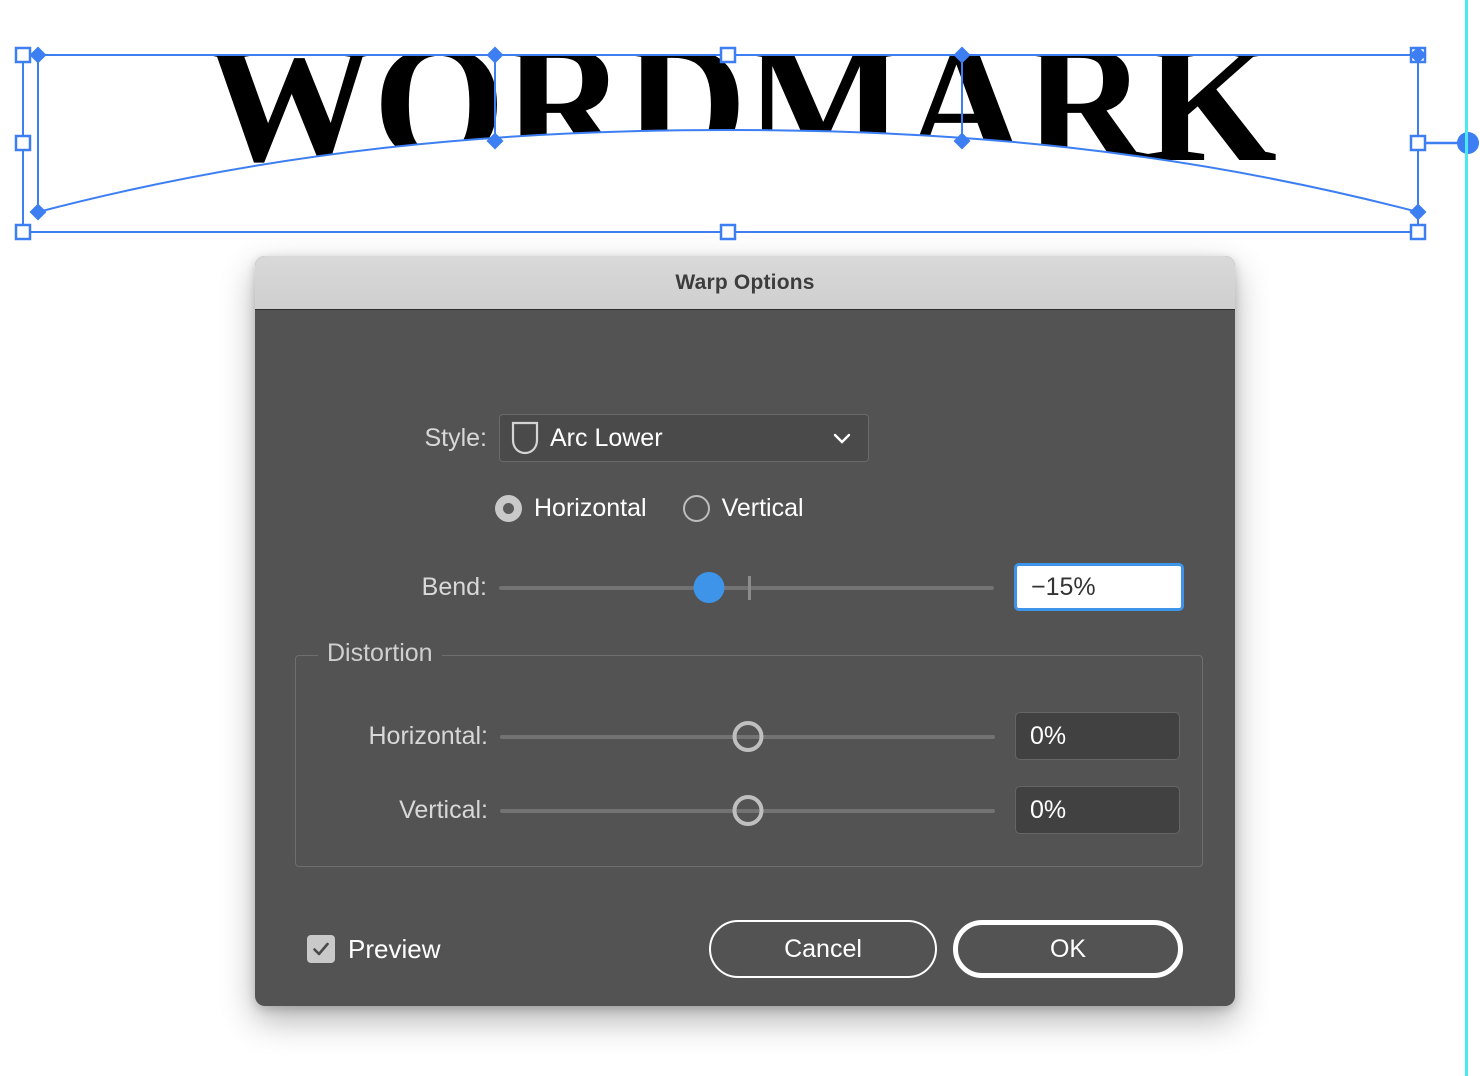 This screenshot has width=1480, height=1076. I want to click on radio-horizontal: Horizontal, so click(571, 508).